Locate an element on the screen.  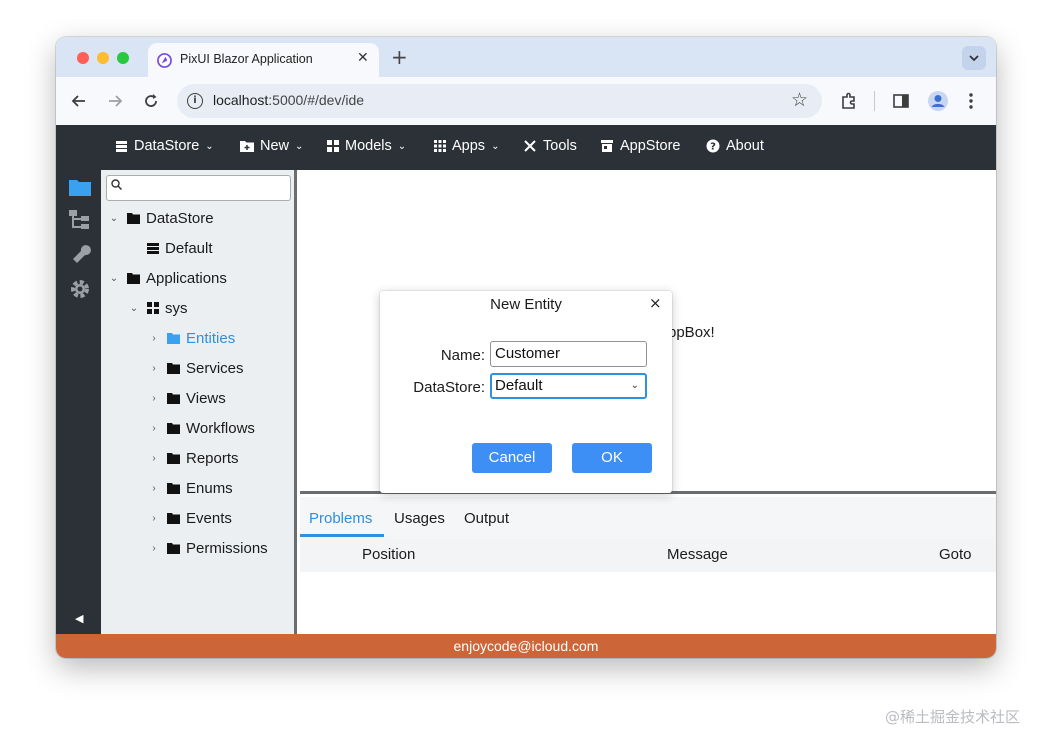
column-message: Message is located at coordinates (697, 554).